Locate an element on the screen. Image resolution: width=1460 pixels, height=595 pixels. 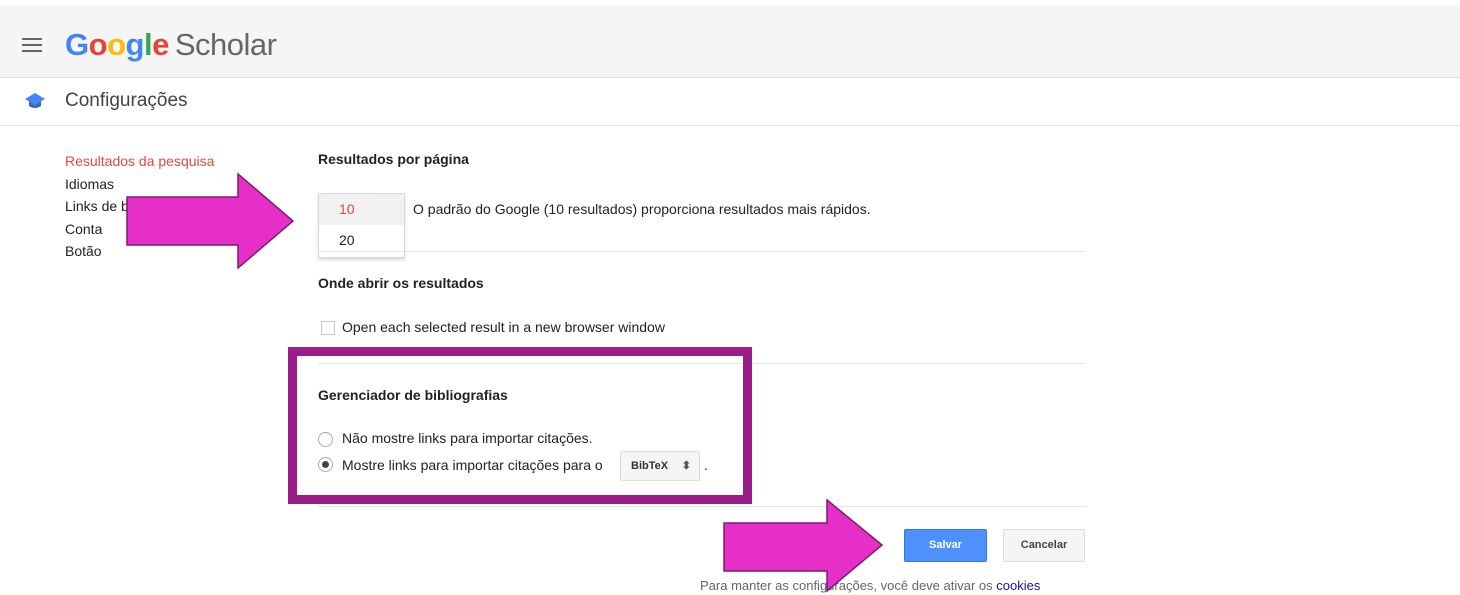
logo-letter-g2: g is located at coordinates (135, 44).